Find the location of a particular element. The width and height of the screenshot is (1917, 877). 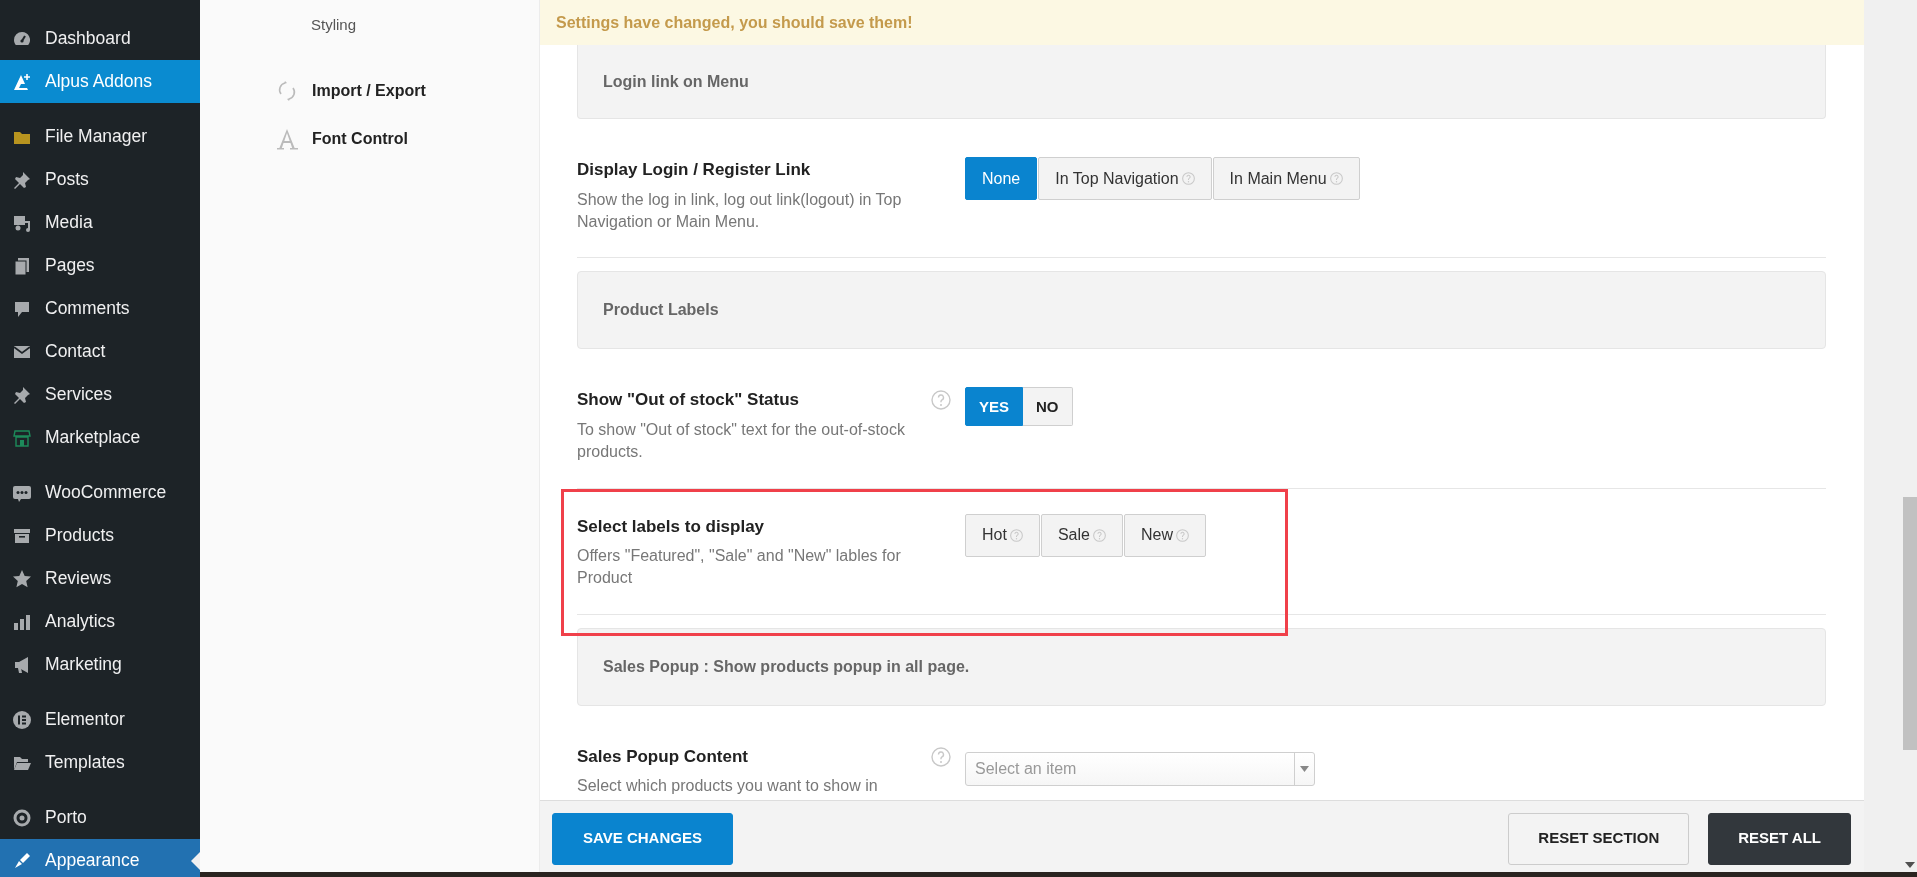

footer-button: SAVE CHANGES is located at coordinates (642, 838).